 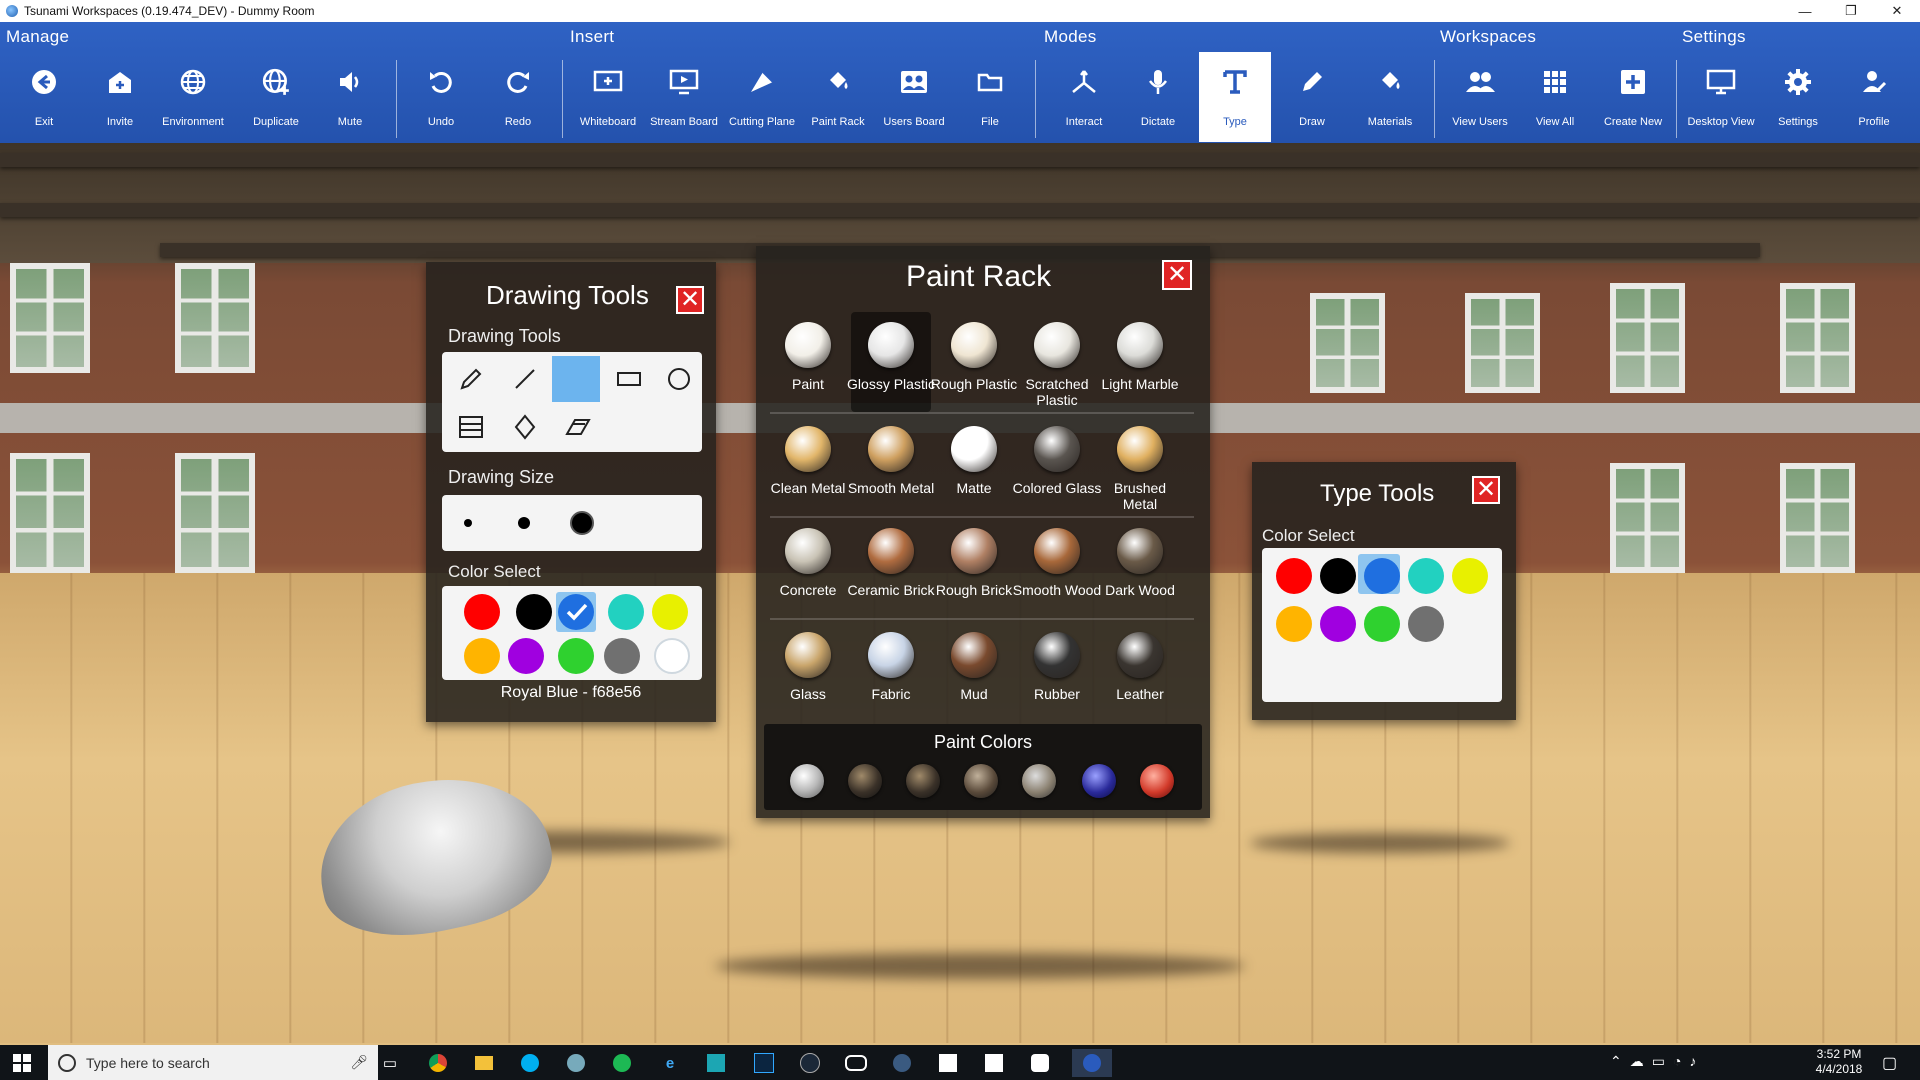 What do you see at coordinates (608, 97) in the screenshot?
I see `whiteboard-button: Whiteboard` at bounding box center [608, 97].